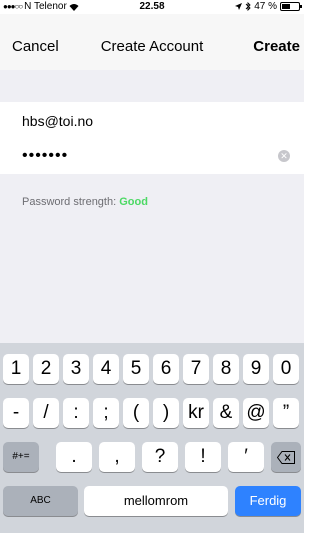 The width and height of the screenshot is (320, 533). I want to click on done-key: Ferdig, so click(268, 501).